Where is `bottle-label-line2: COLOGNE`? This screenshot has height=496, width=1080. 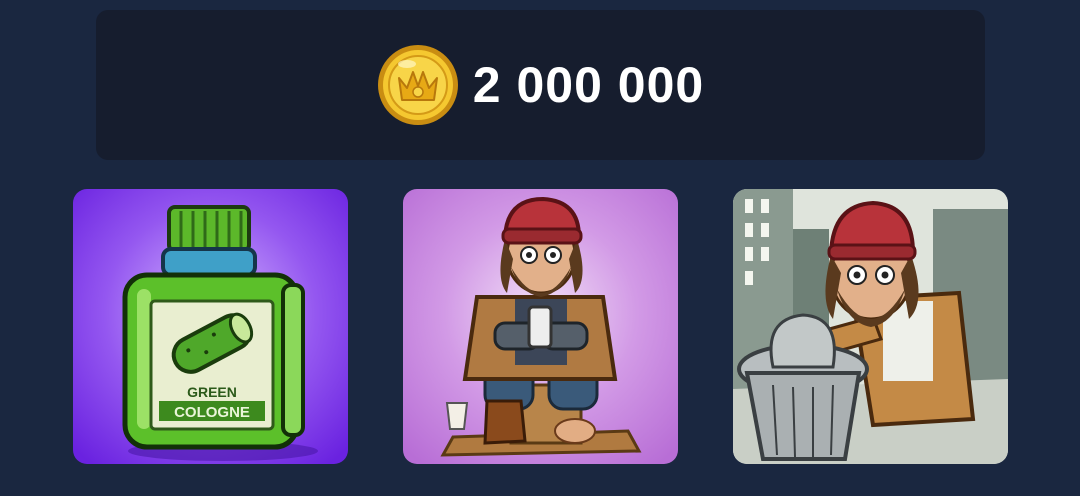
bottle-label-line2: COLOGNE is located at coordinates (212, 412).